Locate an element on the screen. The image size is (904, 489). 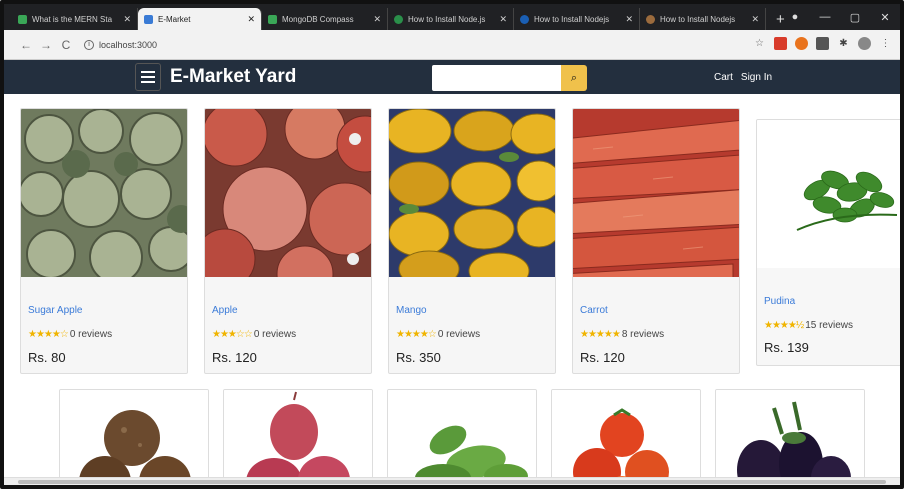
profile-icon: ● is located at coordinates (795, 17).